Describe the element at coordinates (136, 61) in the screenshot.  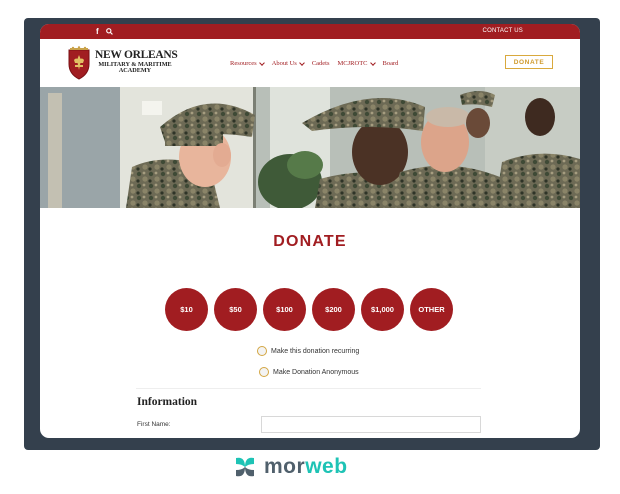
I see `academy-name: NEW ORLEANS MILITARY & MARITIME ACADEMY` at that location.